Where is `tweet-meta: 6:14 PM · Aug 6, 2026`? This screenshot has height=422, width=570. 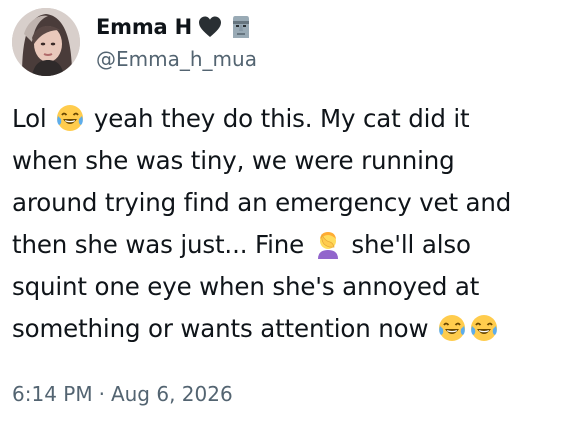
tweet-meta: 6:14 PM · Aug 6, 2026 is located at coordinates (122, 394).